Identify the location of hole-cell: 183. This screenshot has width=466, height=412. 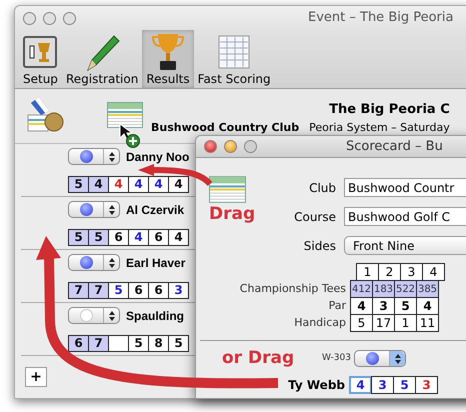
(383, 289).